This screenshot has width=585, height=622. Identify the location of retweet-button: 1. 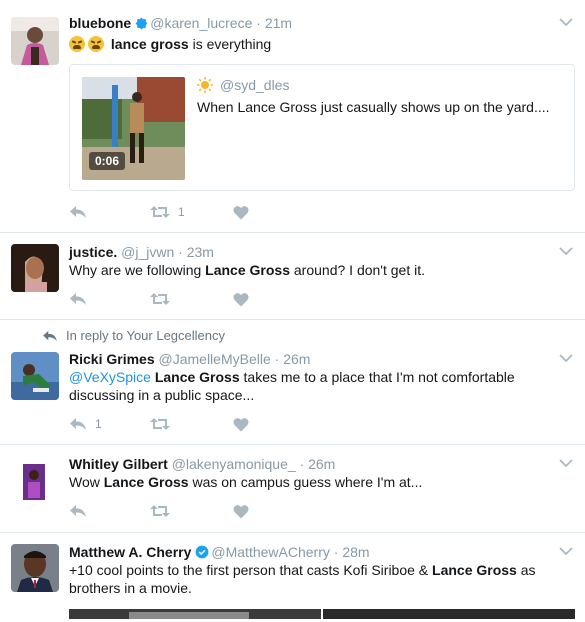
(167, 212).